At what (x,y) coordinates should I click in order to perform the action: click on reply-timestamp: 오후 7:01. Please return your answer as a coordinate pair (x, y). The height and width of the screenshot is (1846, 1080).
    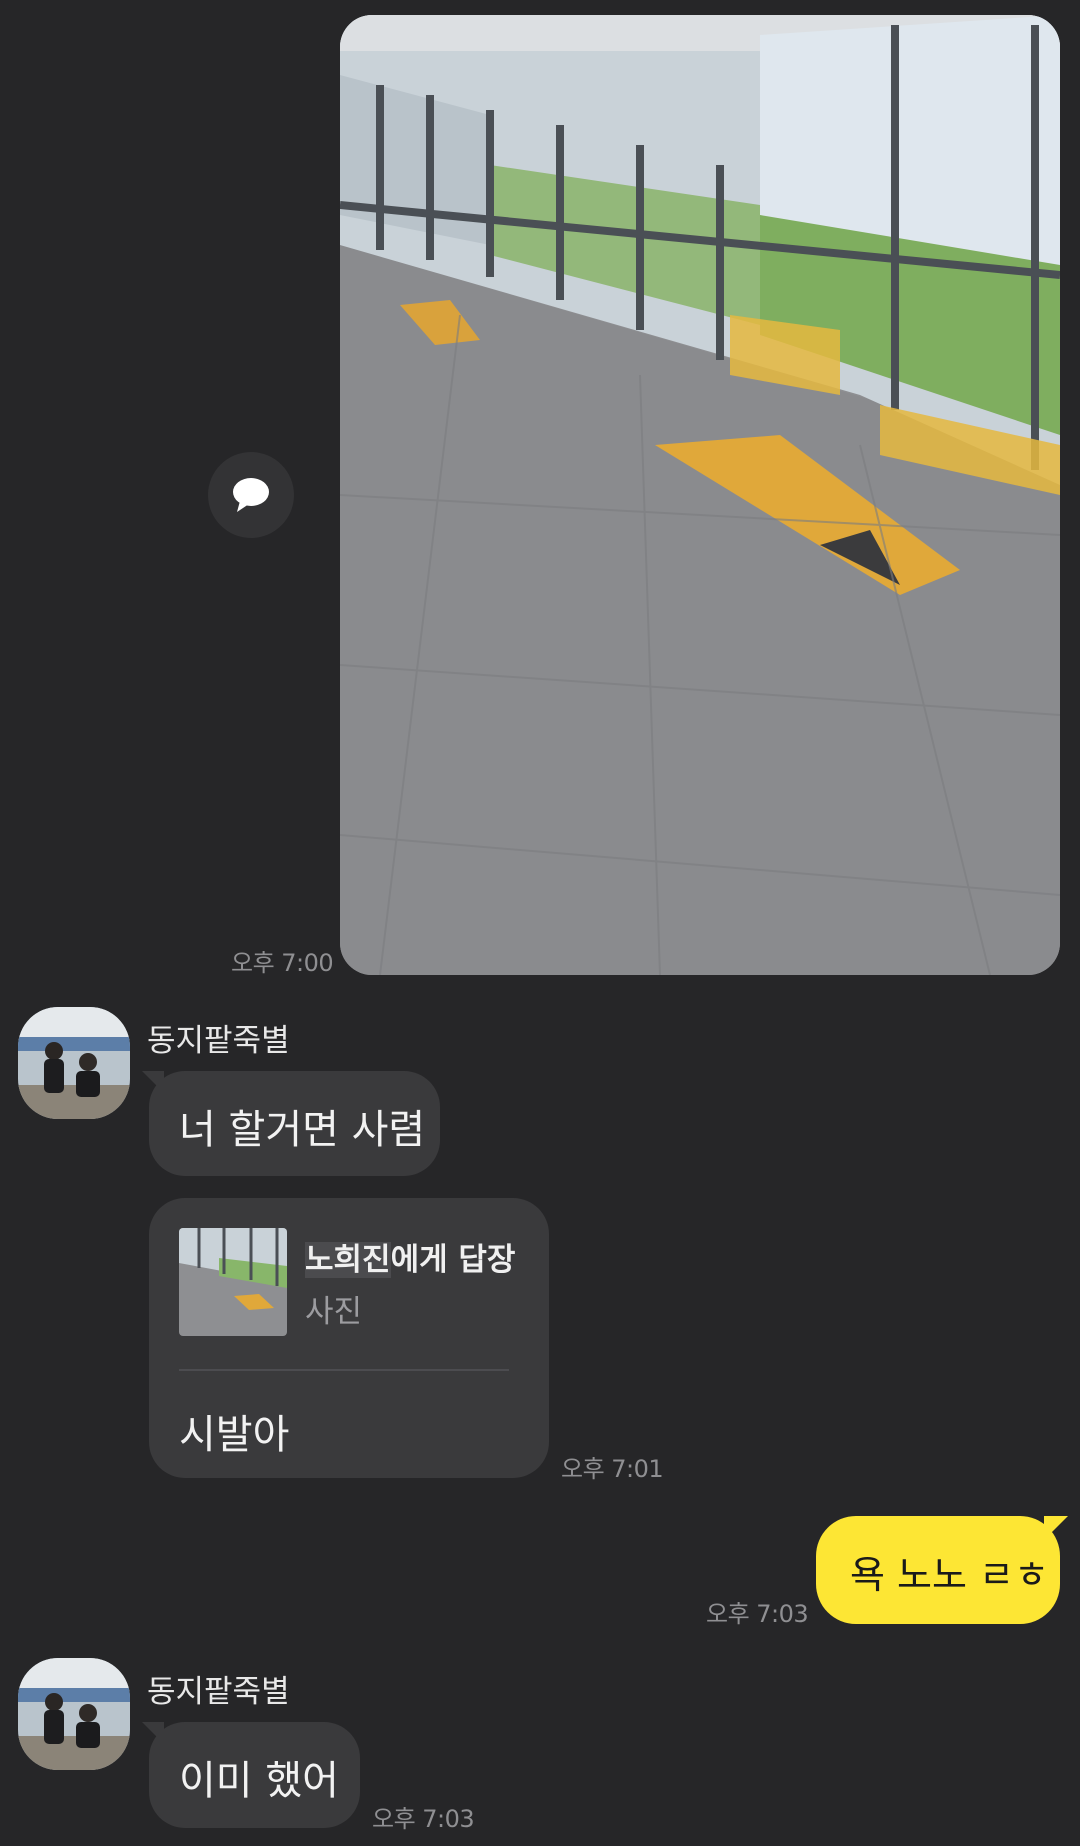
    Looking at the image, I should click on (612, 1469).